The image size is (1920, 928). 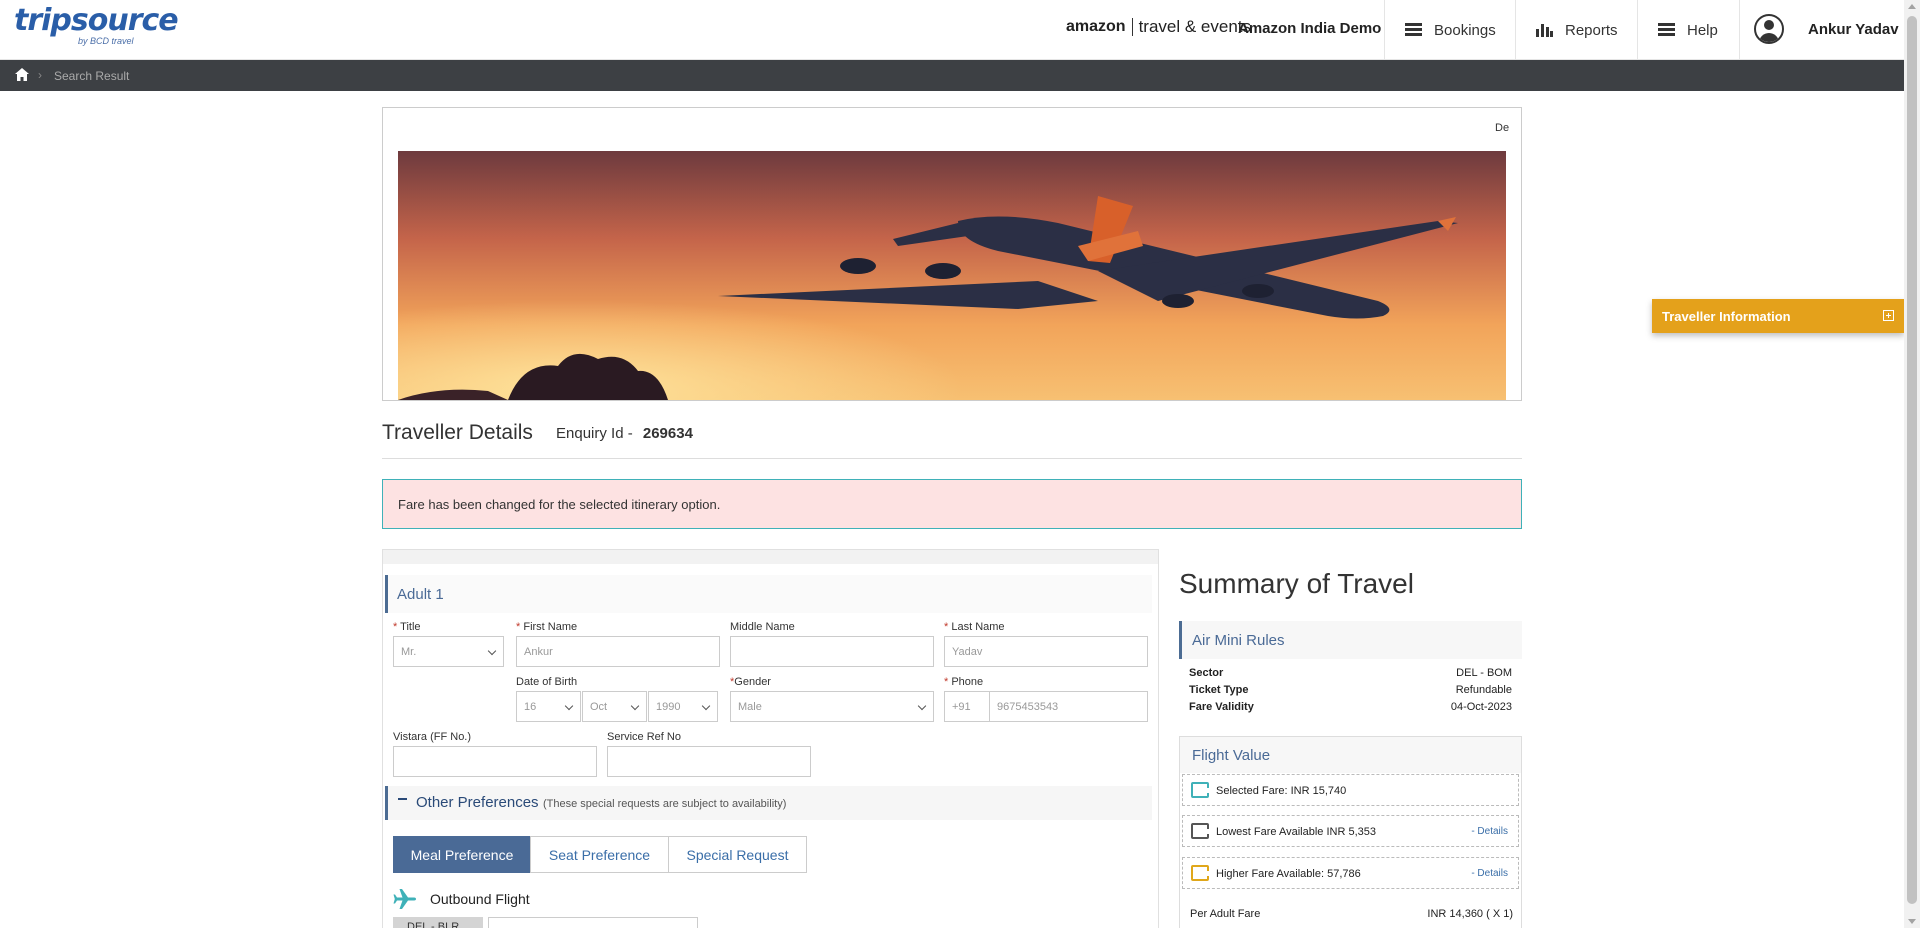 I want to click on nav-reports-label: Reports, so click(x=1591, y=30).